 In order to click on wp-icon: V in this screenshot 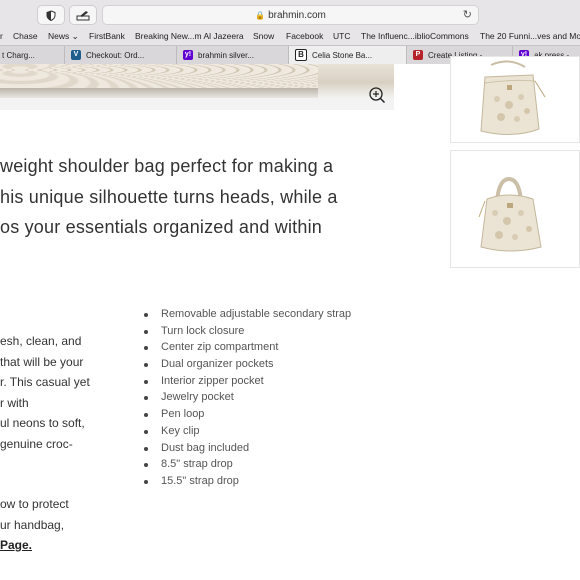, I will do `click(76, 55)`.